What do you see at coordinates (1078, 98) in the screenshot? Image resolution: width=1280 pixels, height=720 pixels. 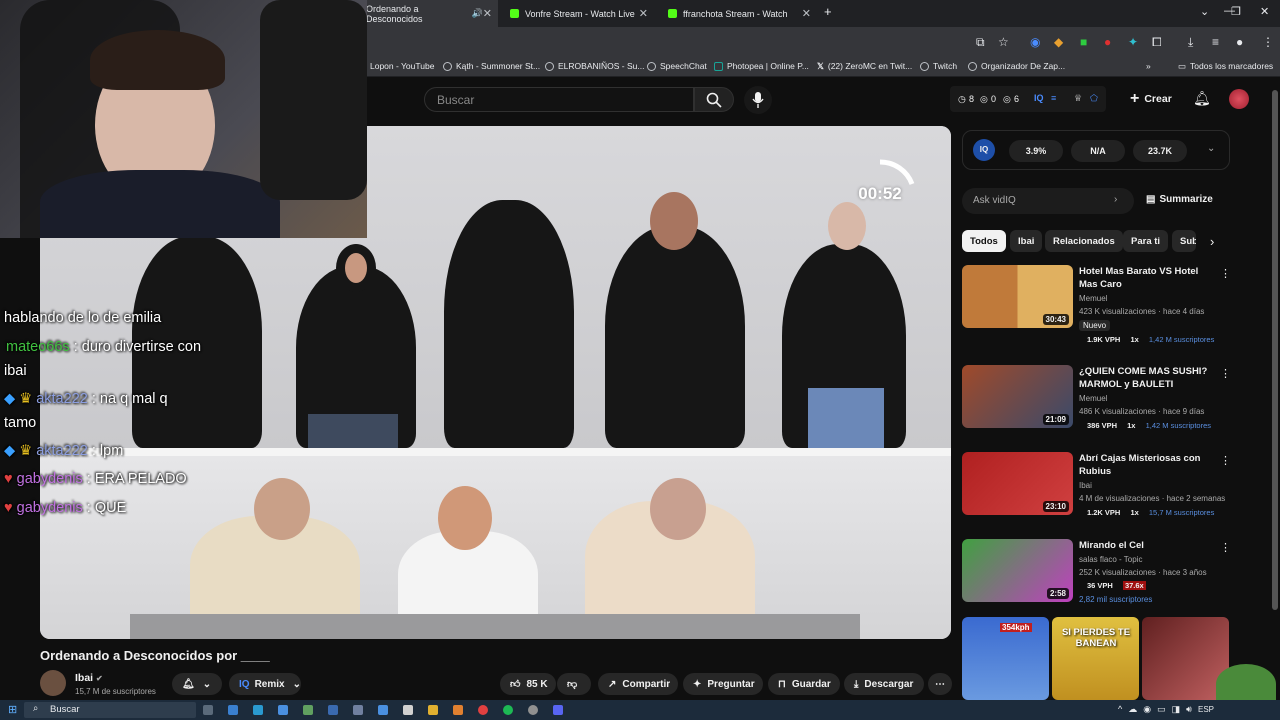 I see `trophy-icon: ♕` at bounding box center [1078, 98].